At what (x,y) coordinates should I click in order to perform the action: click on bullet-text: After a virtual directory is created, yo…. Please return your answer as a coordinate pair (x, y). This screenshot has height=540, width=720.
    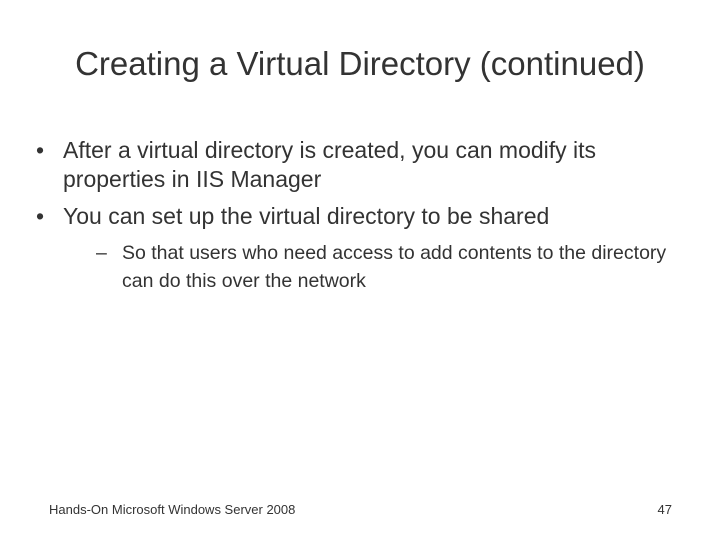
    Looking at the image, I should click on (330, 164).